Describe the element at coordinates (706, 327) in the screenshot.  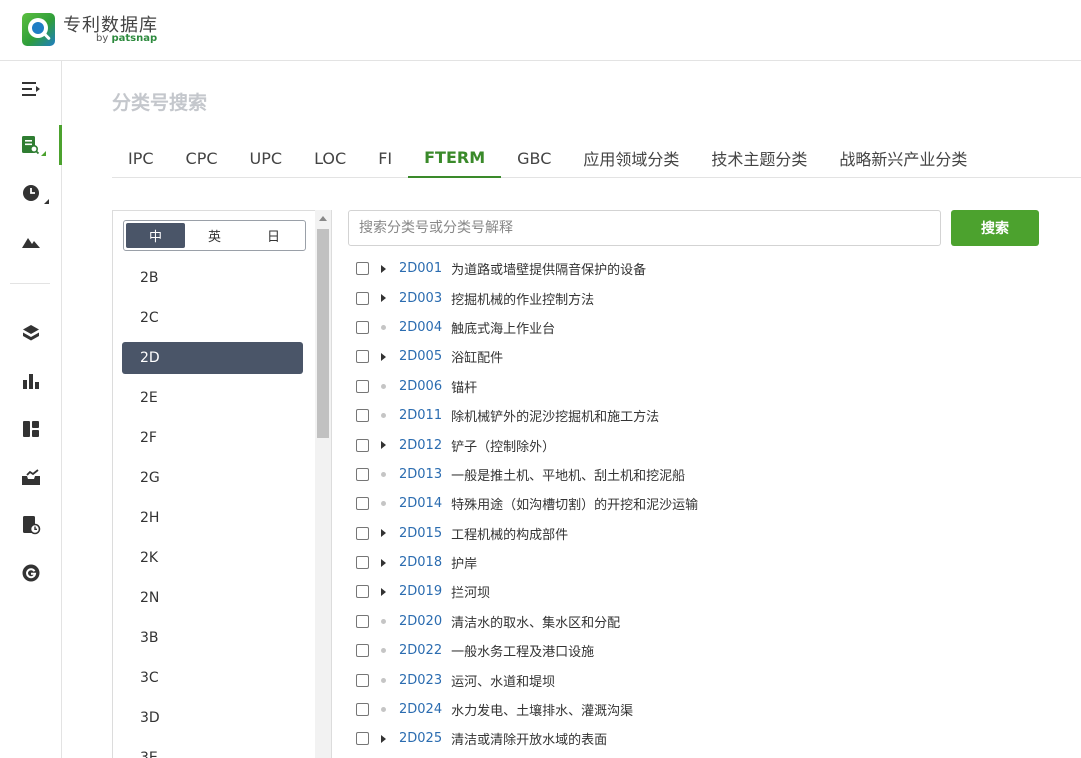
I see `result-row: 2D004 触底式海上作业台` at that location.